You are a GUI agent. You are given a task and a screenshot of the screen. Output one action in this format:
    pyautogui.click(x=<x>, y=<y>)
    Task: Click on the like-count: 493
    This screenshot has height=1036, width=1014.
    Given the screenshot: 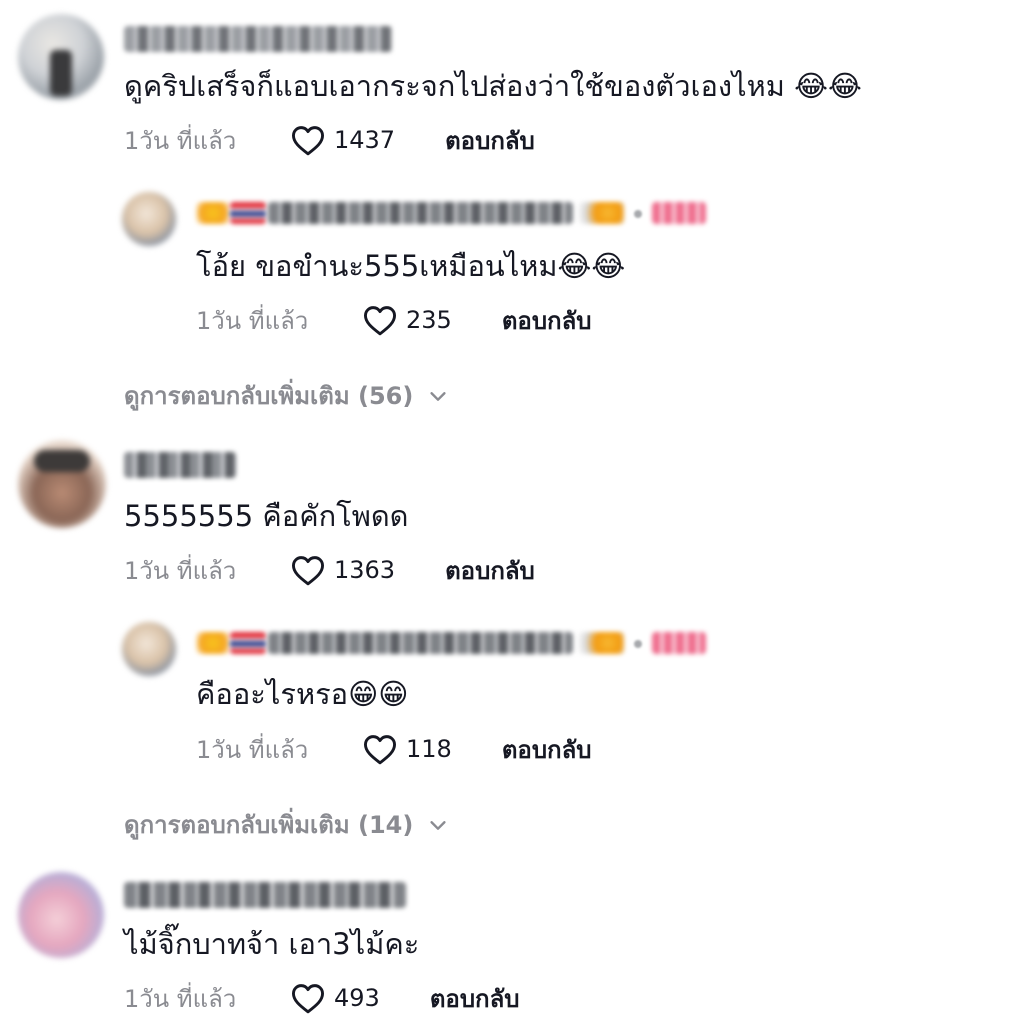 What is the action you would take?
    pyautogui.click(x=357, y=998)
    